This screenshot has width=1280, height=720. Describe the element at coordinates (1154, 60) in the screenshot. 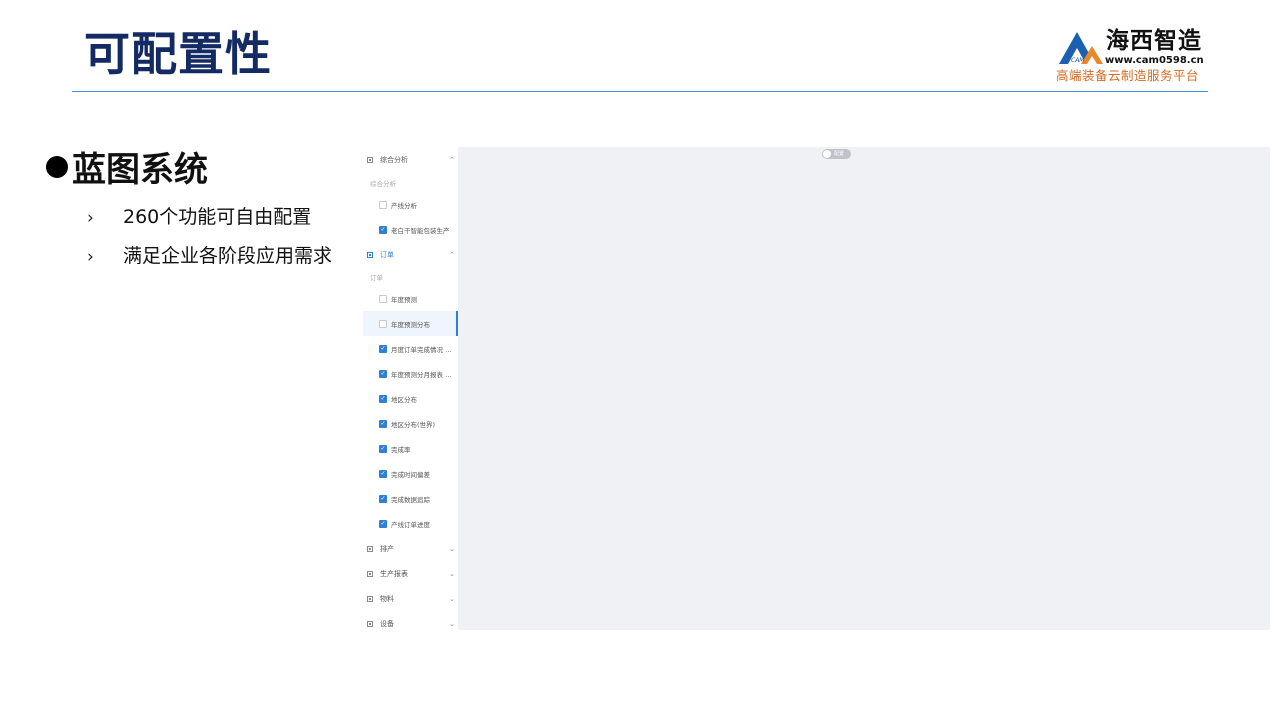

I see `logo-url: www.cam0598.cn` at that location.